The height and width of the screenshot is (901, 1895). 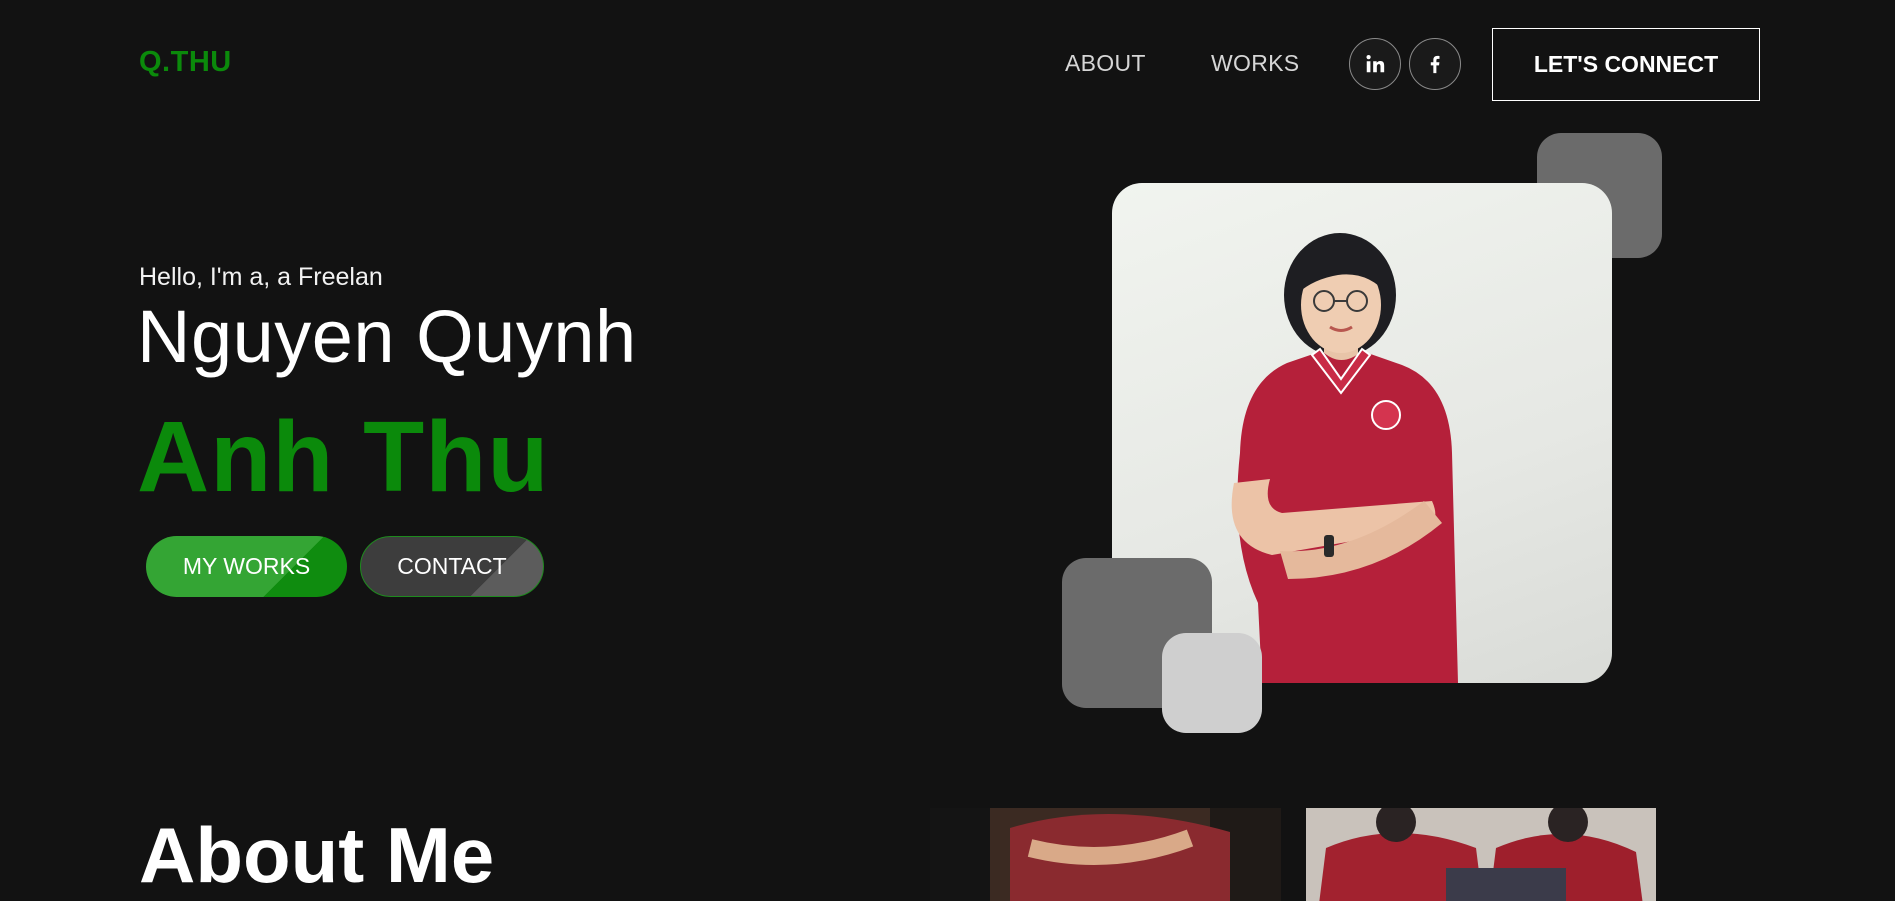 I want to click on linkedin-button, so click(x=1375, y=64).